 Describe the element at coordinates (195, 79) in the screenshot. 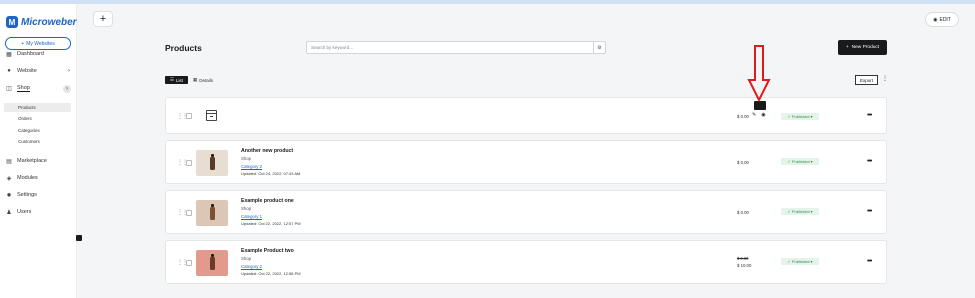

I see `details-icon: ▦` at that location.